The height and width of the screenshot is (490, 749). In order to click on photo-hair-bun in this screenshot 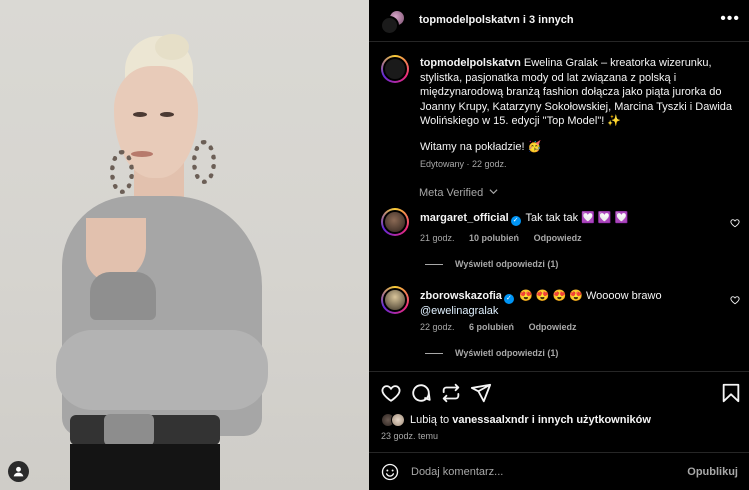, I will do `click(172, 47)`.